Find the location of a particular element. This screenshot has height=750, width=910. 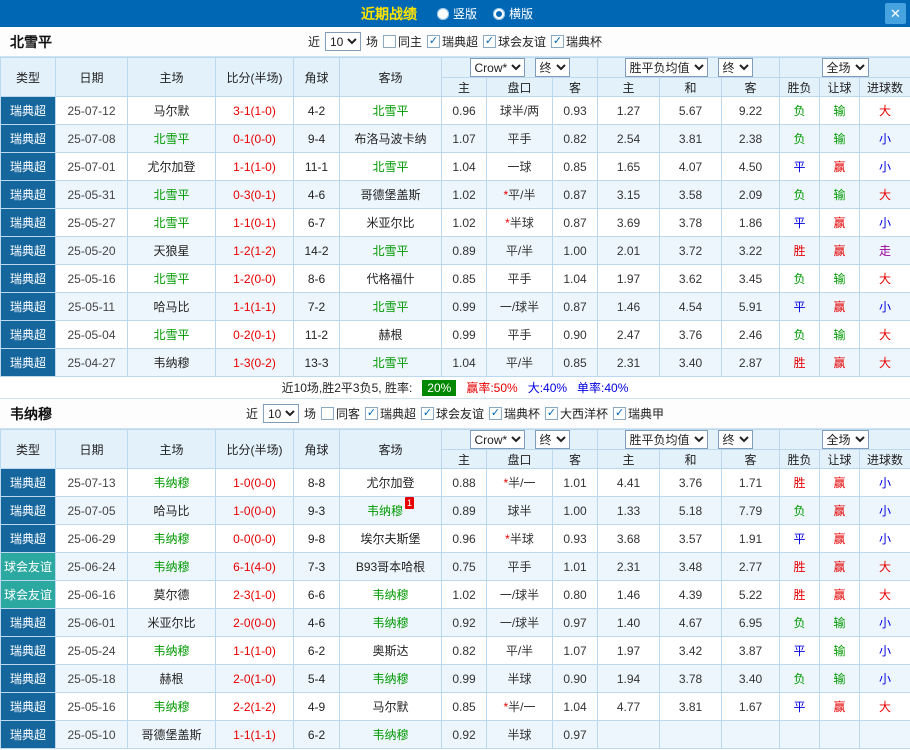

close-button: ✕ is located at coordinates (895, 13).